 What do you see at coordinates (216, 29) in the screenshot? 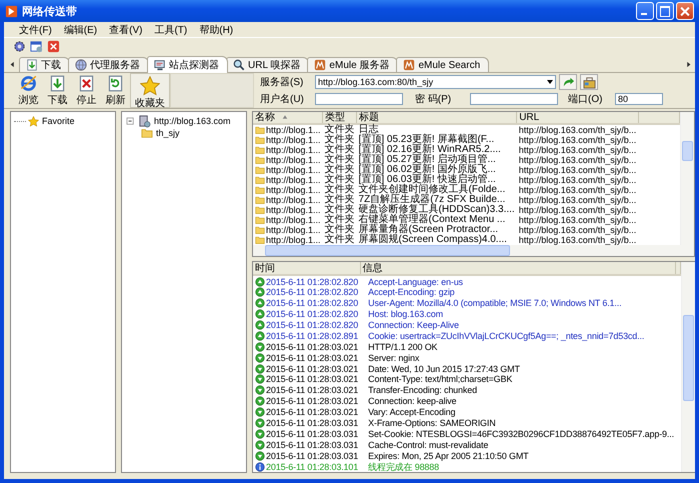
I see `menu-item: 帮助(H)` at bounding box center [216, 29].